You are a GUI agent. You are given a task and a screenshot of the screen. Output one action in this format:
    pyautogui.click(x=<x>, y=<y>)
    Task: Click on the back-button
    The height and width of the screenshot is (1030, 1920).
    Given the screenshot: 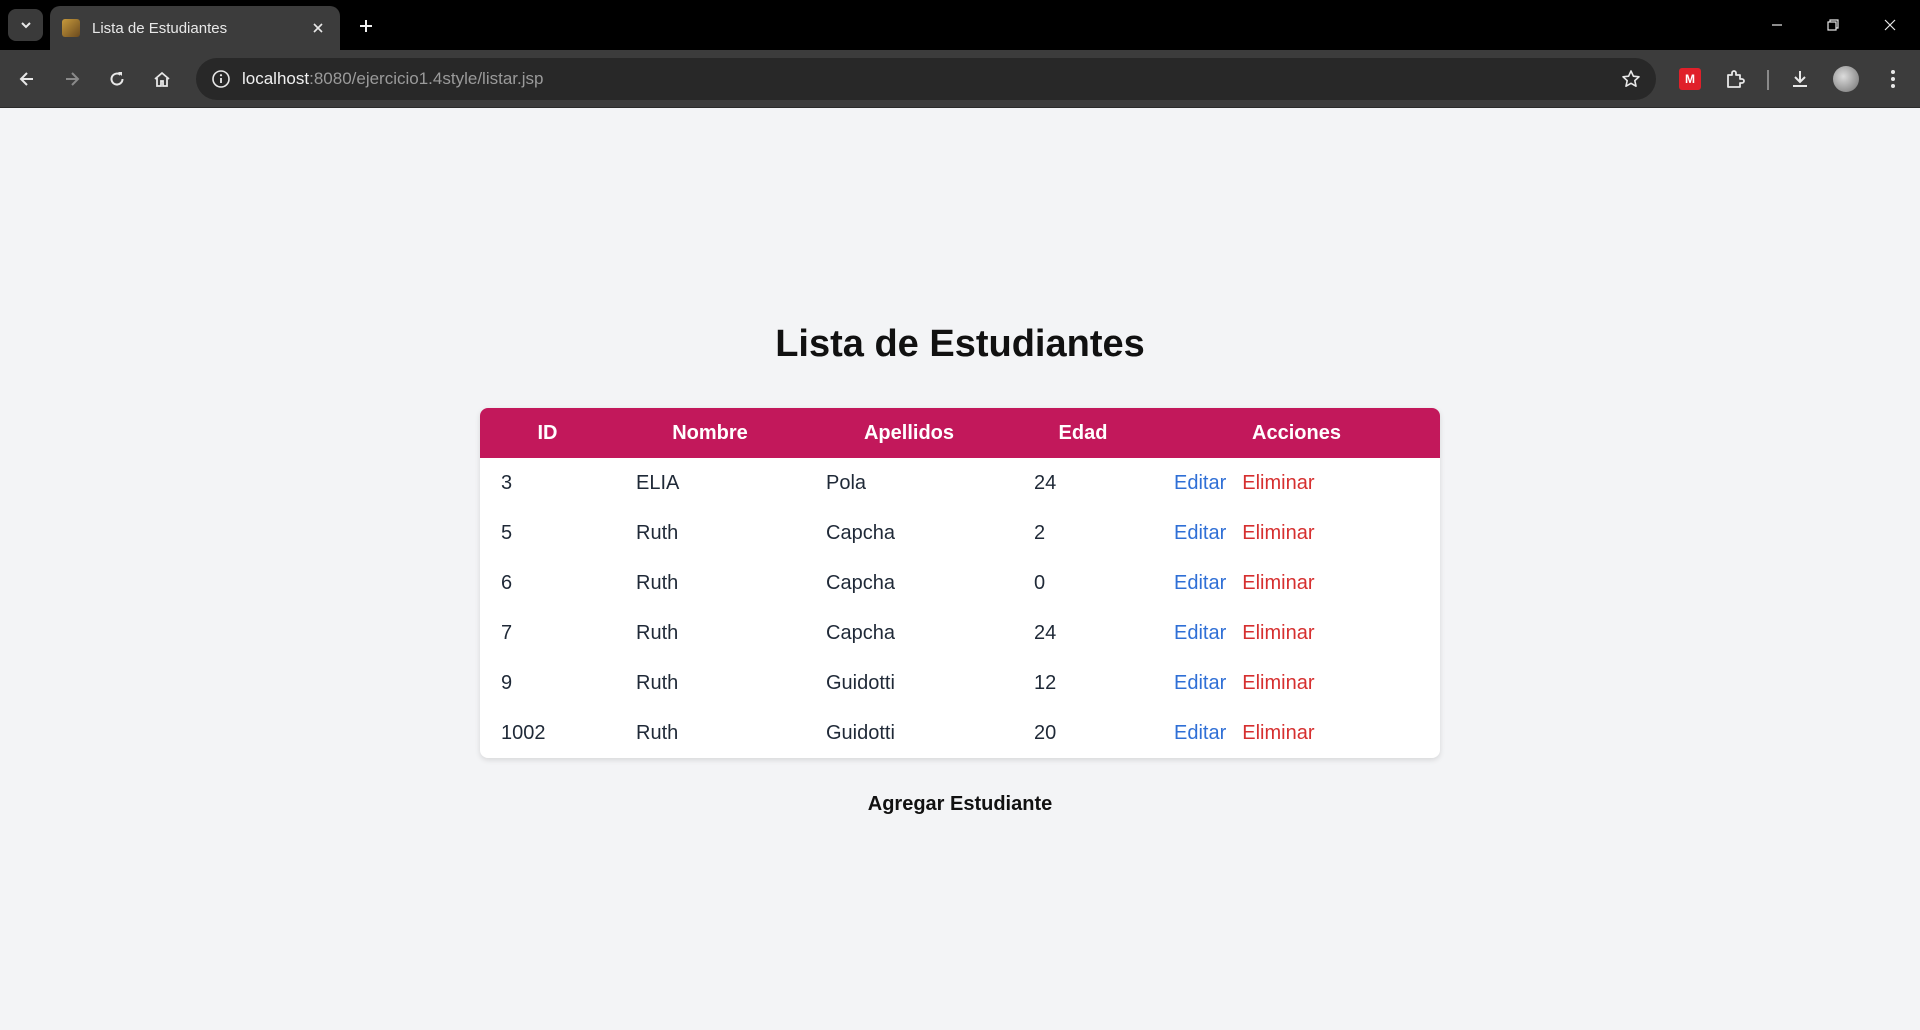 What is the action you would take?
    pyautogui.click(x=27, y=79)
    